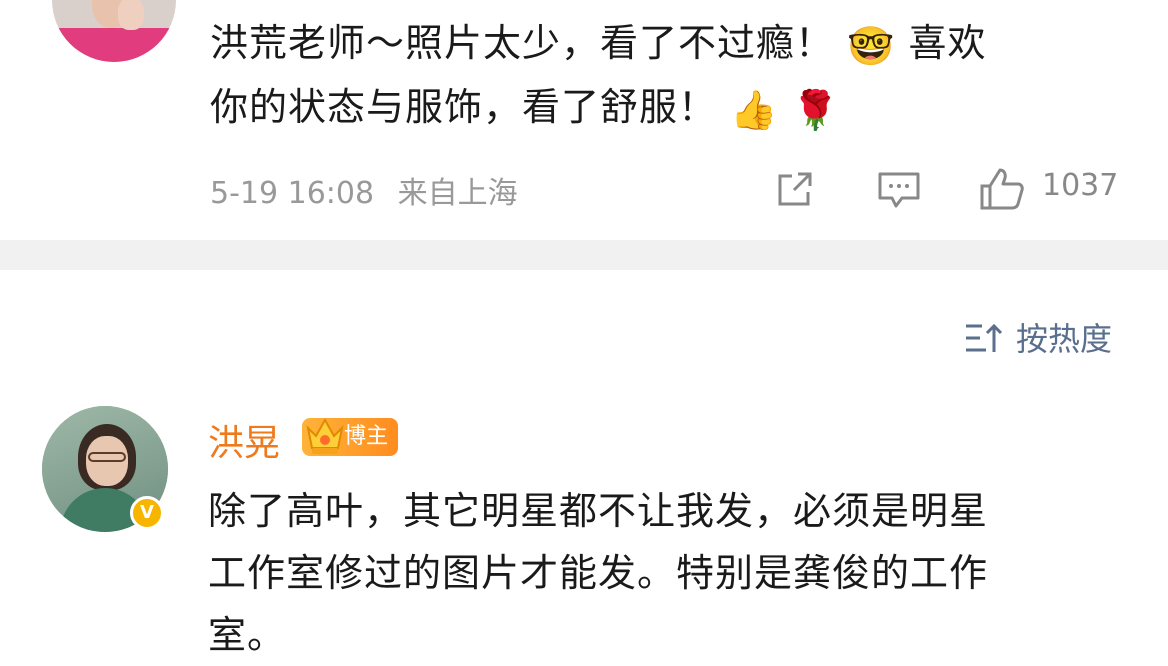  What do you see at coordinates (365, 436) in the screenshot?
I see `host-badge-label: 博主` at bounding box center [365, 436].